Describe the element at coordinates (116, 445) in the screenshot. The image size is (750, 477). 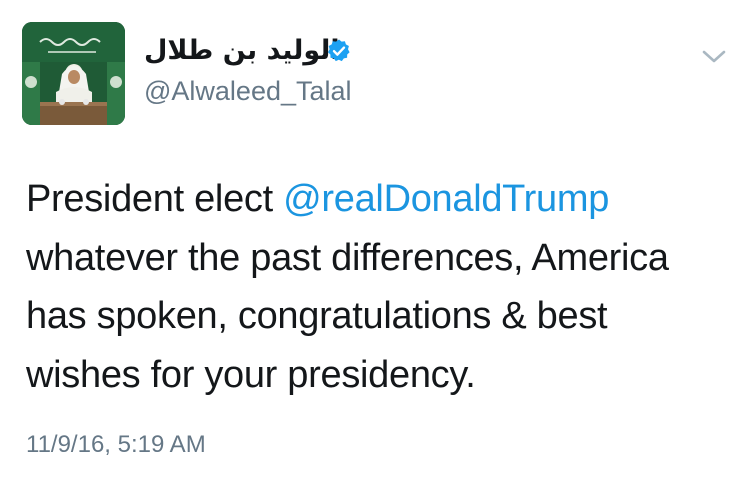
I see `timestamp: 11/9/16, 5:19 AM` at that location.